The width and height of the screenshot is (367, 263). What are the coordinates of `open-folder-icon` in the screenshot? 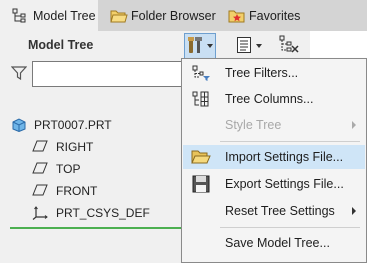 It's located at (201, 157).